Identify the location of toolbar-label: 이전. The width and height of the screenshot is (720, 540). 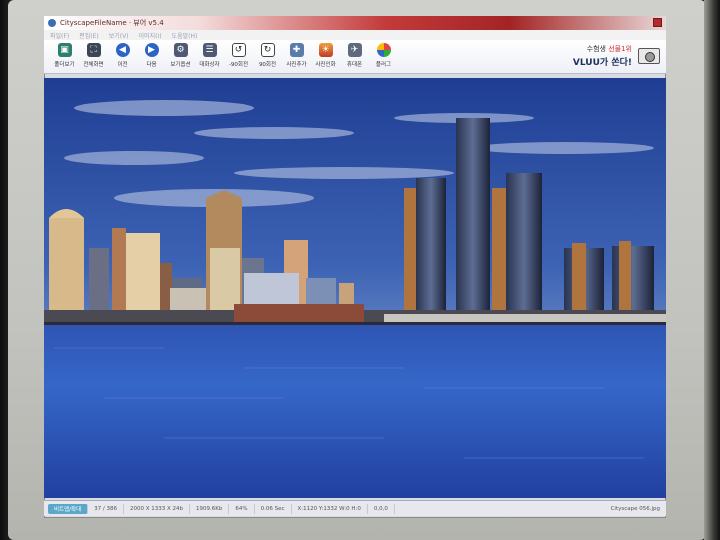
(122, 65).